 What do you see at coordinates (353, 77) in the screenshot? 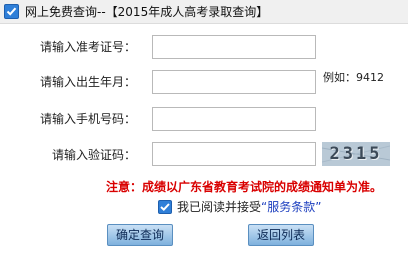
I see `birth-date-hint: 例如：9412` at bounding box center [353, 77].